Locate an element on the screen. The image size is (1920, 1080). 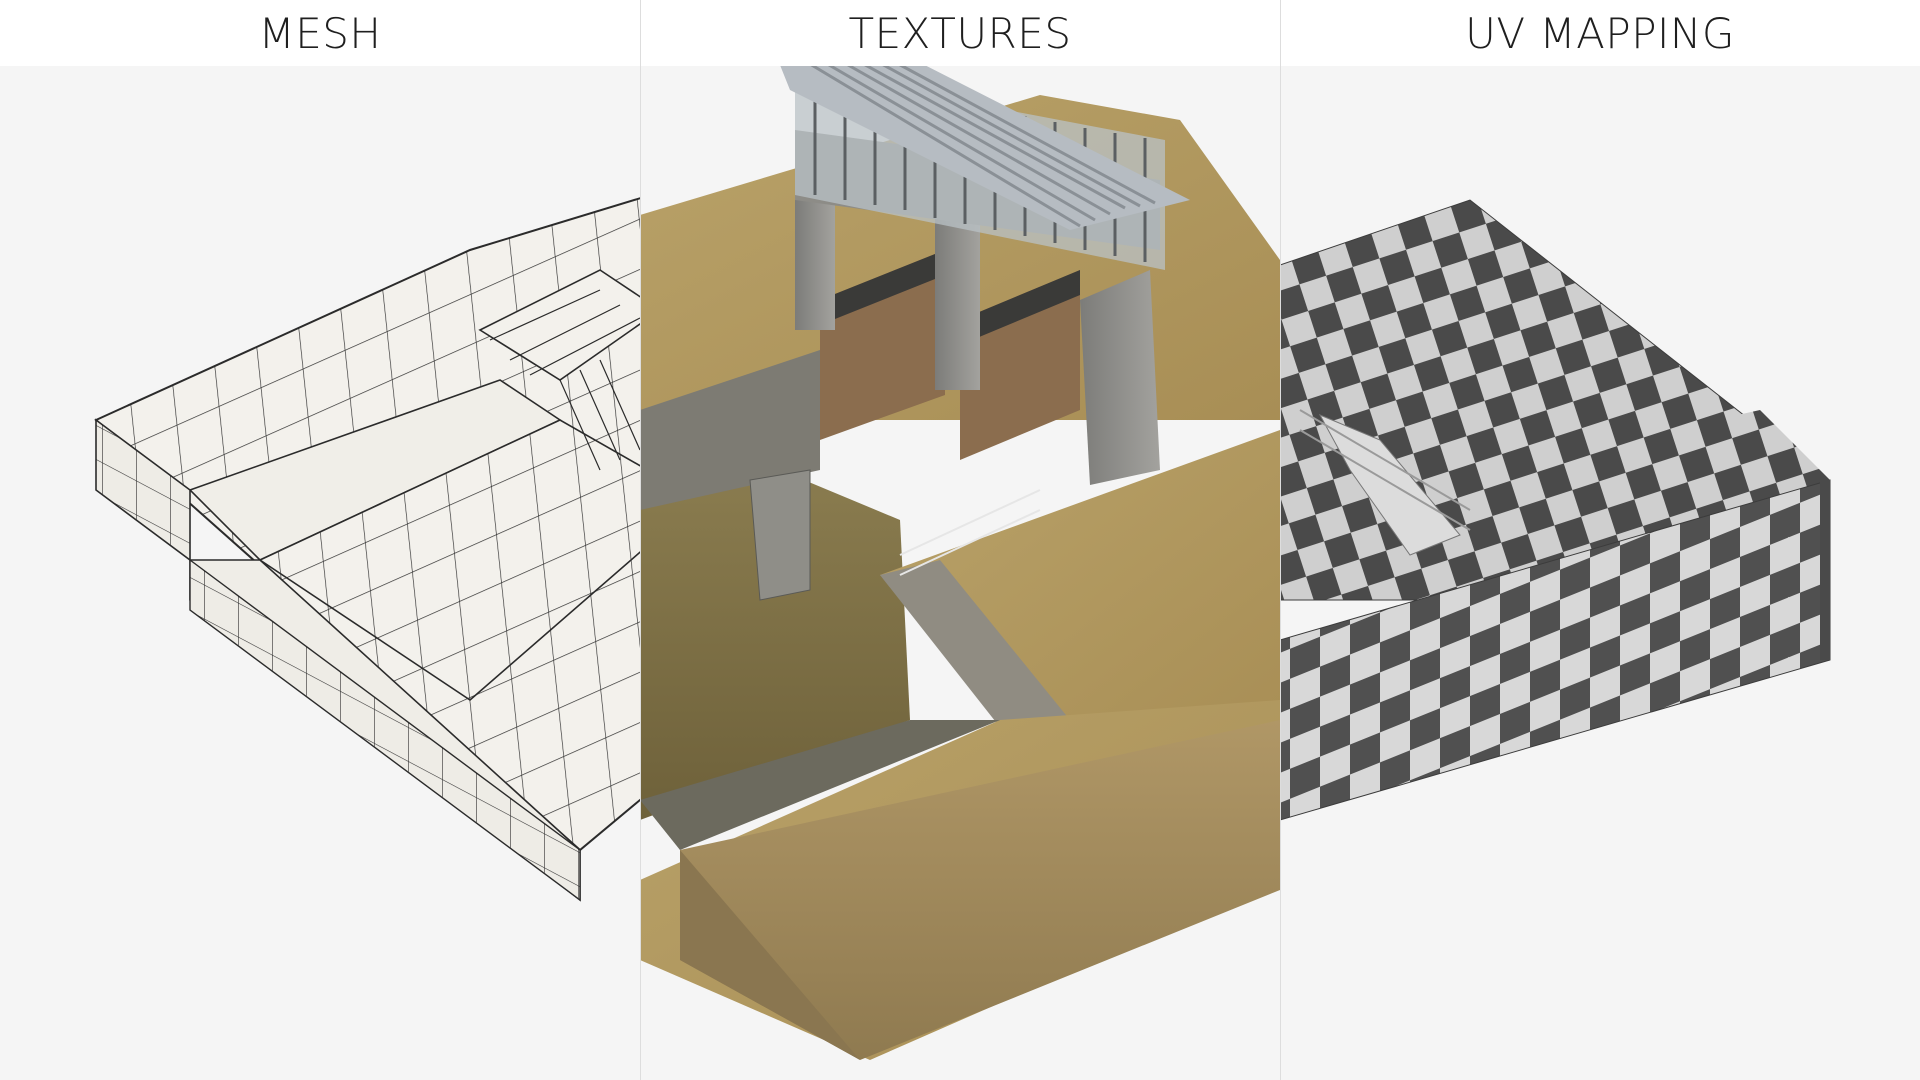
panel-title-mesh: MESH is located at coordinates (320, 33).